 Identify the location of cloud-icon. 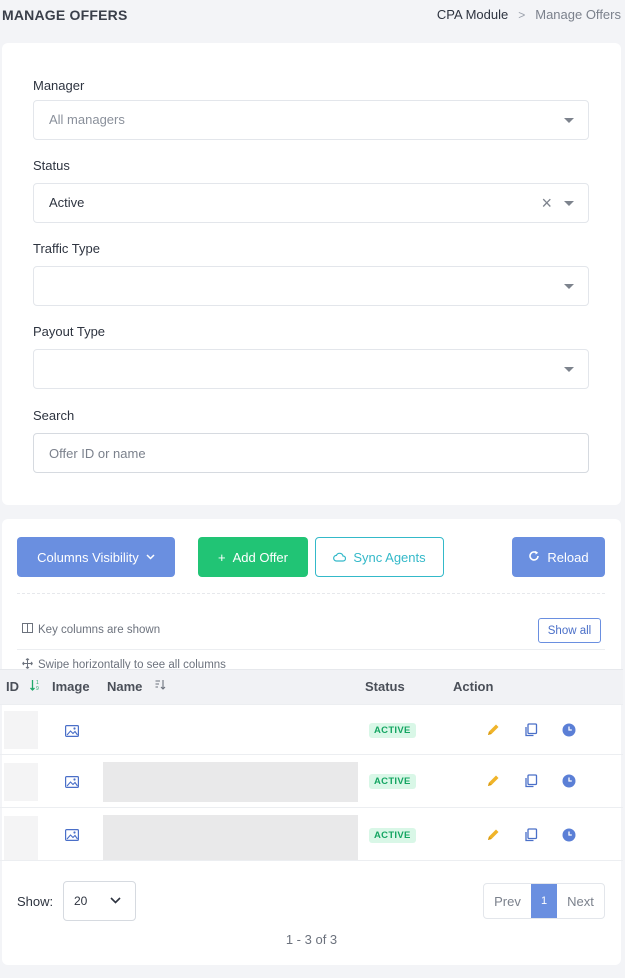
(340, 557).